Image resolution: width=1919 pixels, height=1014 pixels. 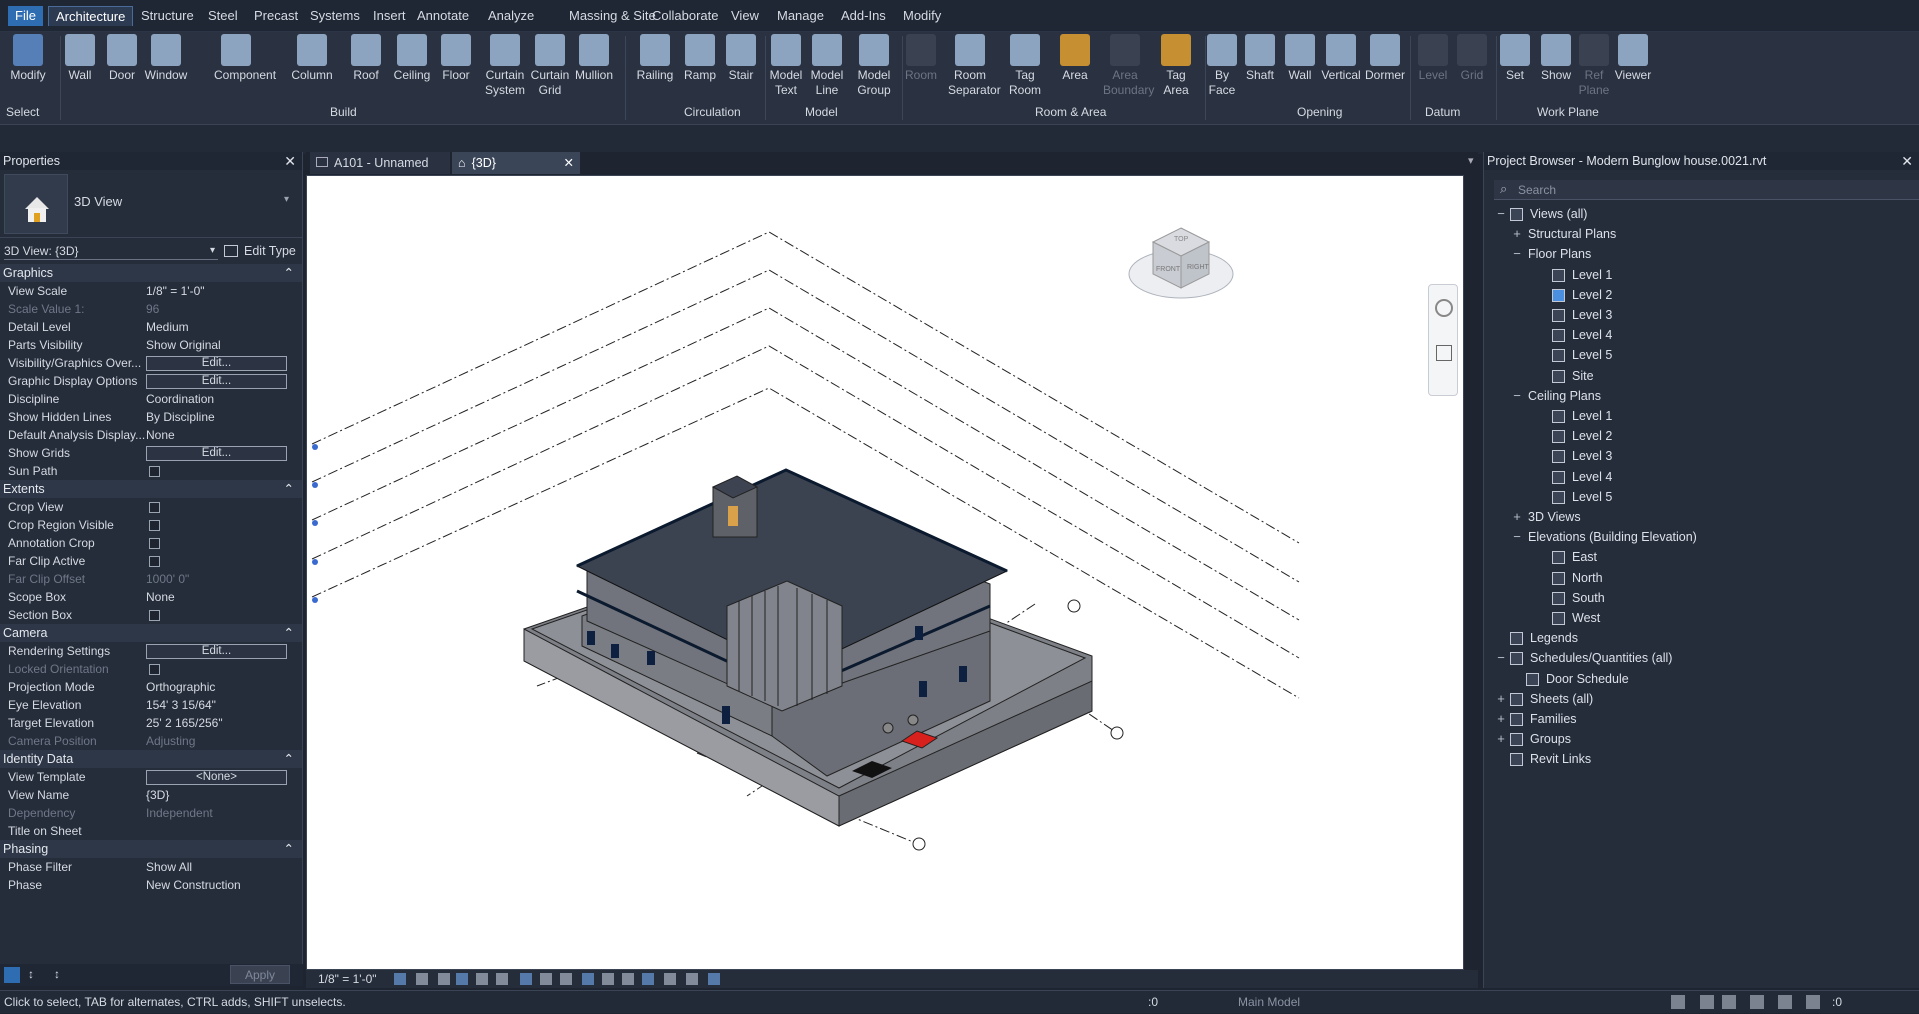 What do you see at coordinates (91, 16) in the screenshot?
I see `menu-tab-architecture: Architecture` at bounding box center [91, 16].